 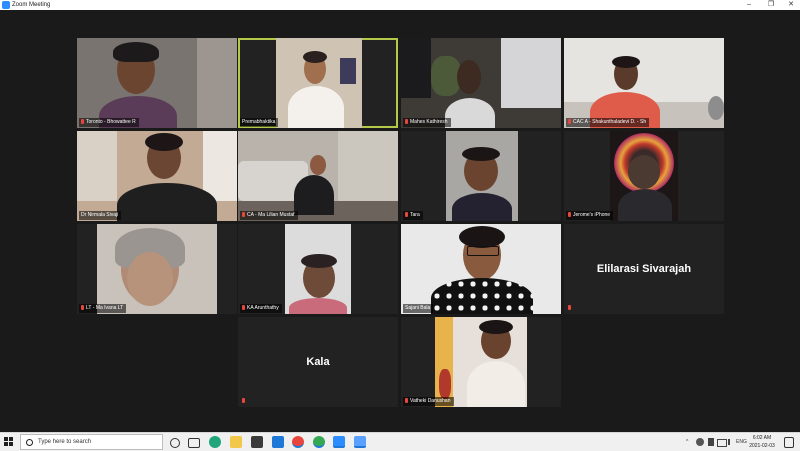 What do you see at coordinates (771, 5) in the screenshot?
I see `maximize-button: ❐` at bounding box center [771, 5].